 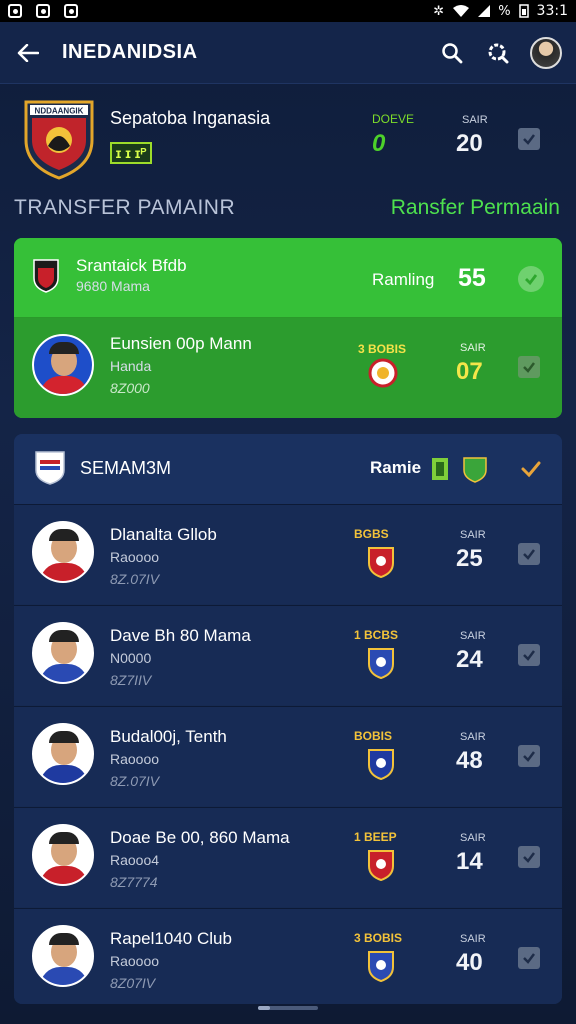 What do you see at coordinates (288, 956) in the screenshot?
I see `table-row: Rapel1040 Club Raoooo 8Z07IV 3 BOBIS SAIR 40` at bounding box center [288, 956].